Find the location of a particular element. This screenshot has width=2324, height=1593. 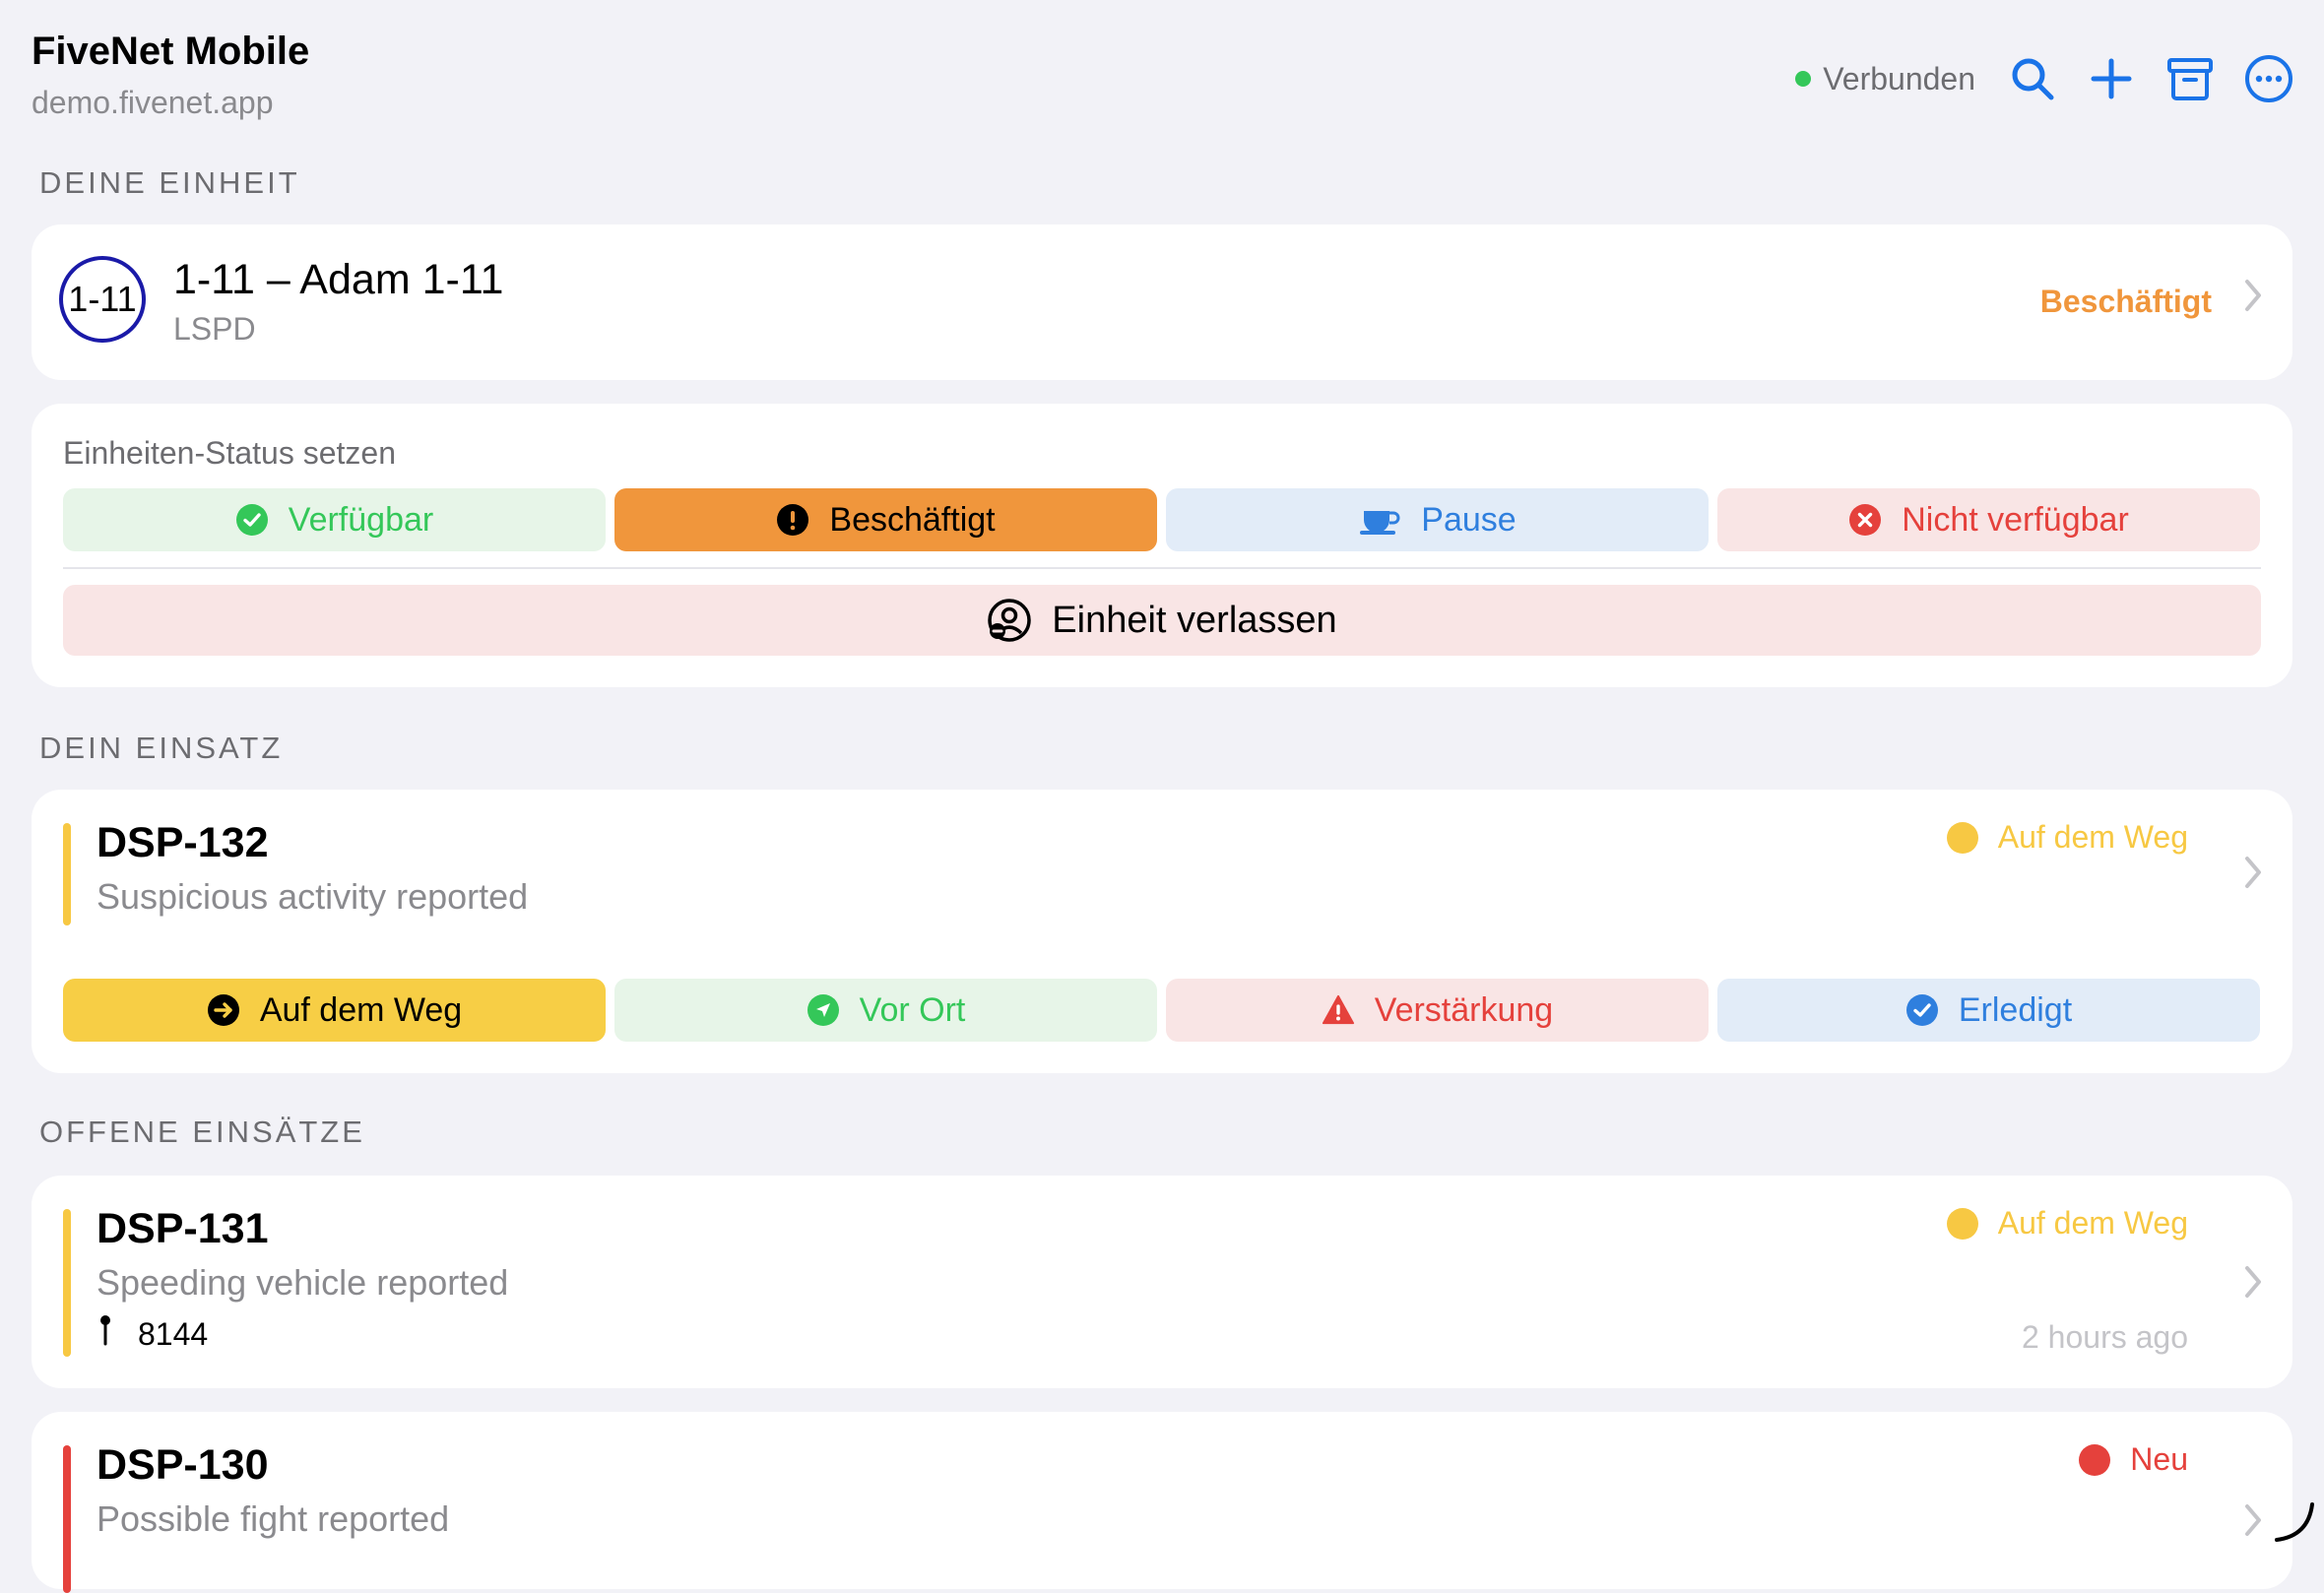

map-pin-icon is located at coordinates (106, 1334).